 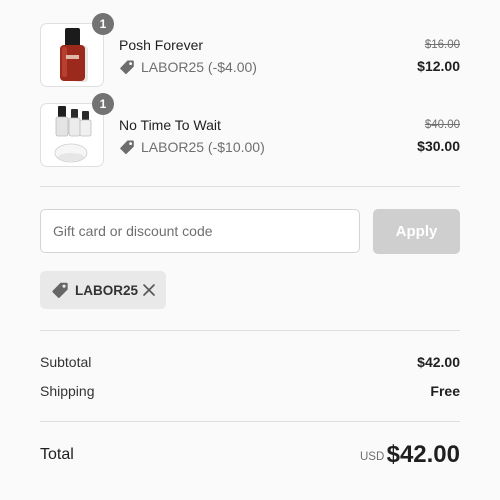 I want to click on product-image-no-time-to-wait: 1, so click(x=77, y=130).